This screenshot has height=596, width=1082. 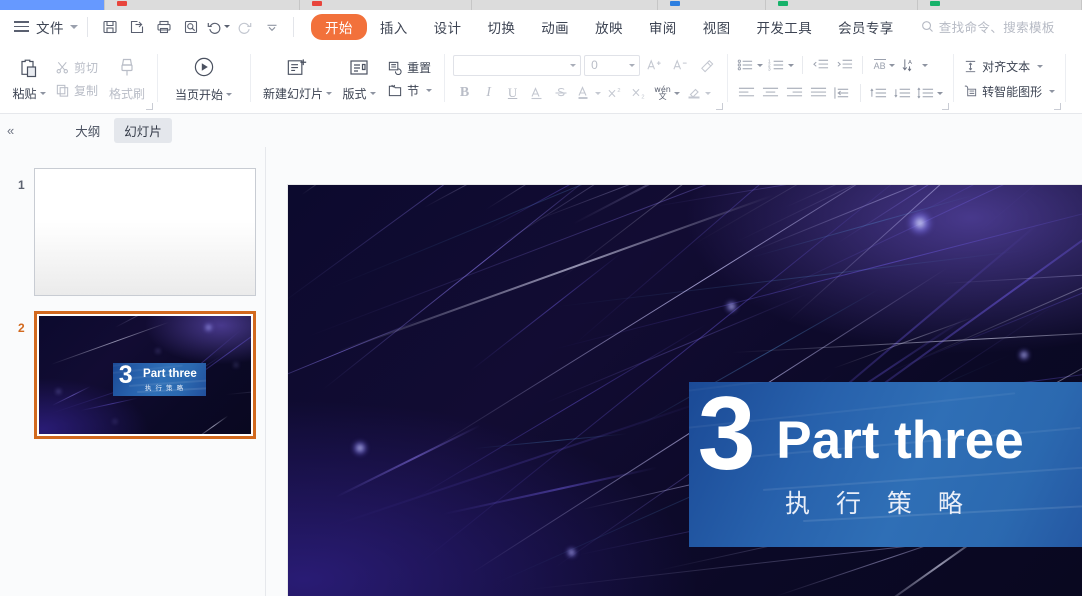 What do you see at coordinates (50, 27) in the screenshot?
I see `file-menu-label: 文件` at bounding box center [50, 27].